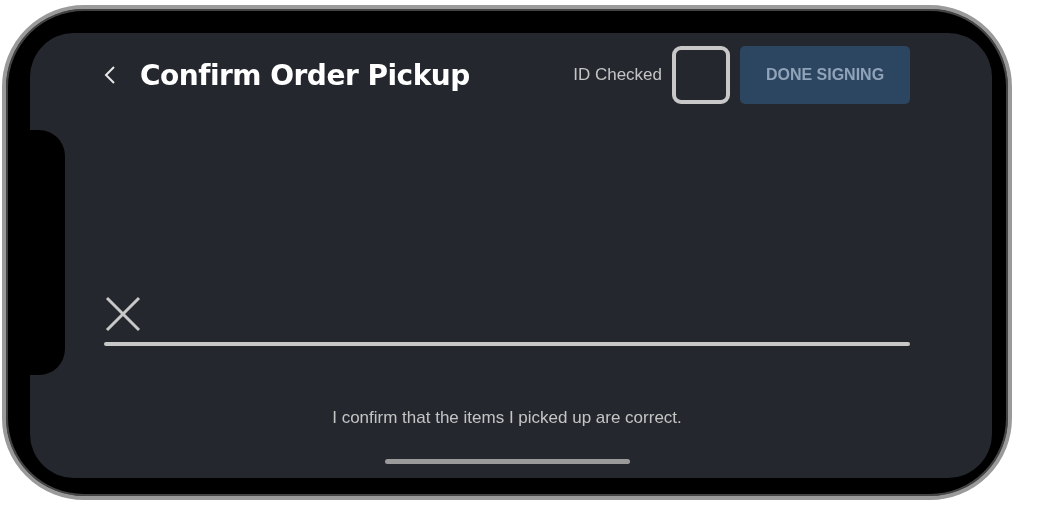 The height and width of the screenshot is (507, 1041). What do you see at coordinates (701, 75) in the screenshot?
I see `id-checkbox` at bounding box center [701, 75].